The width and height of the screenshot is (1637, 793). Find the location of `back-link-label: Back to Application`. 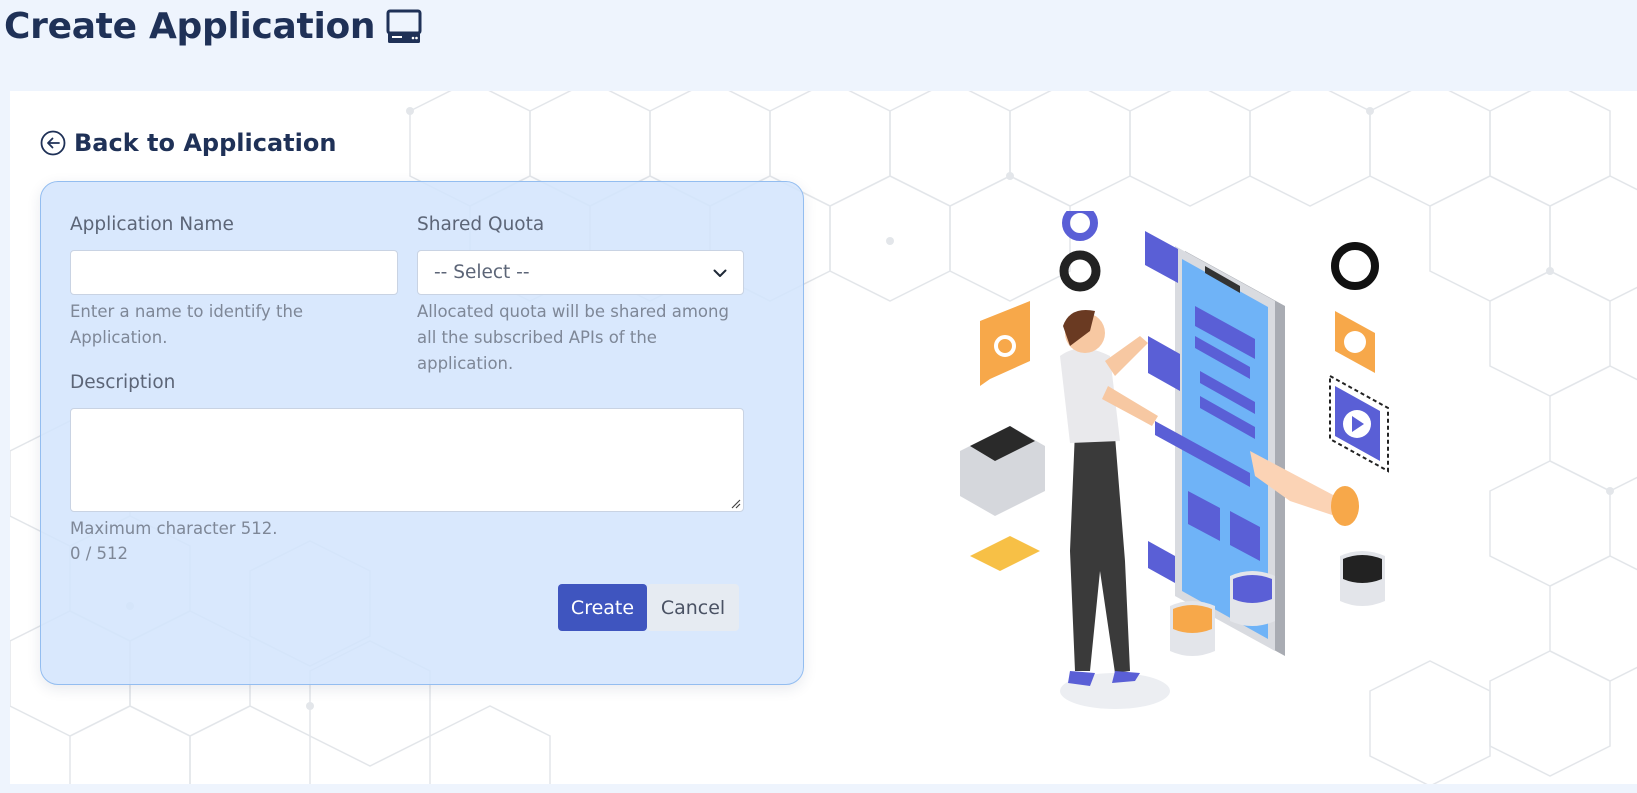

back-link-label: Back to Application is located at coordinates (205, 143).